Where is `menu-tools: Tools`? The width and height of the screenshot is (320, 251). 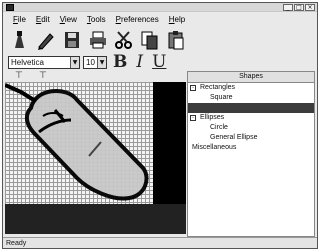 menu-tools: Tools is located at coordinates (96, 19).